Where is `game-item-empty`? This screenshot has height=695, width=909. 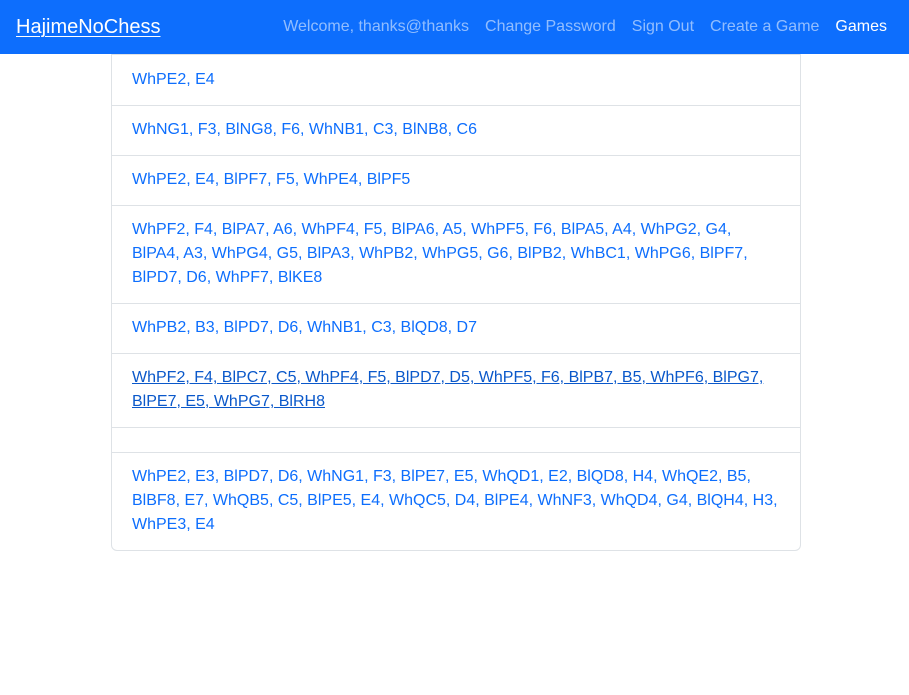 game-item-empty is located at coordinates (456, 439).